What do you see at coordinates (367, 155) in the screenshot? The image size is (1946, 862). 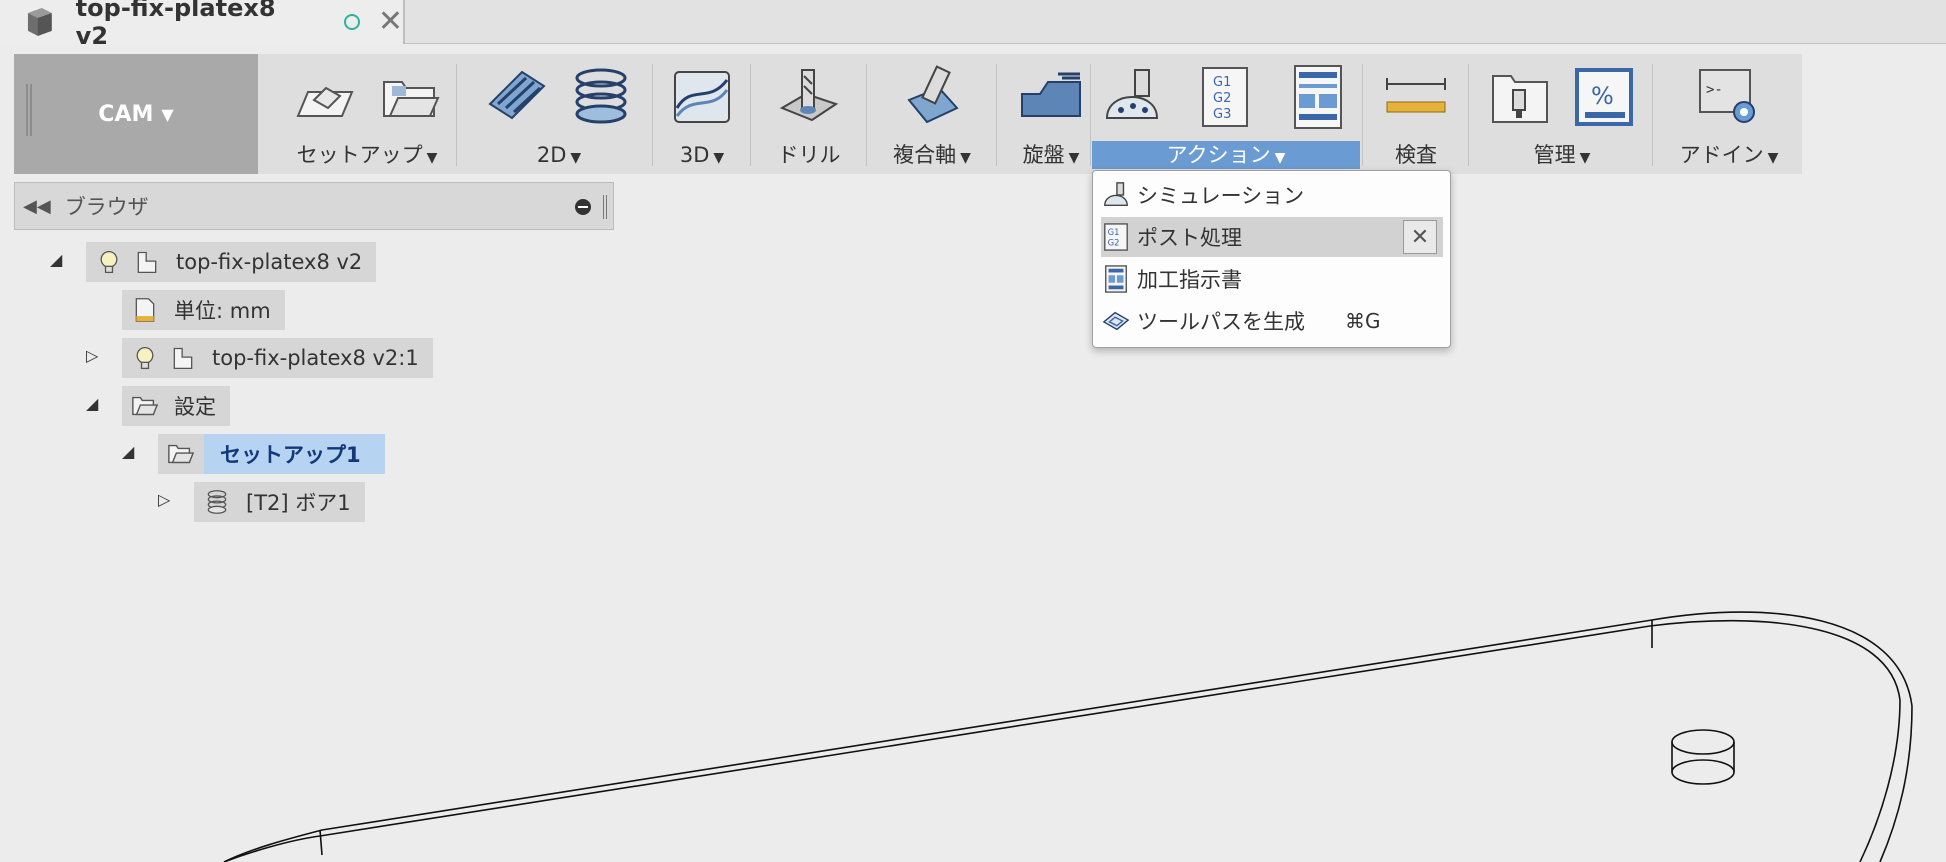 I see `setup-menu-label: セットアップ ▼` at bounding box center [367, 155].